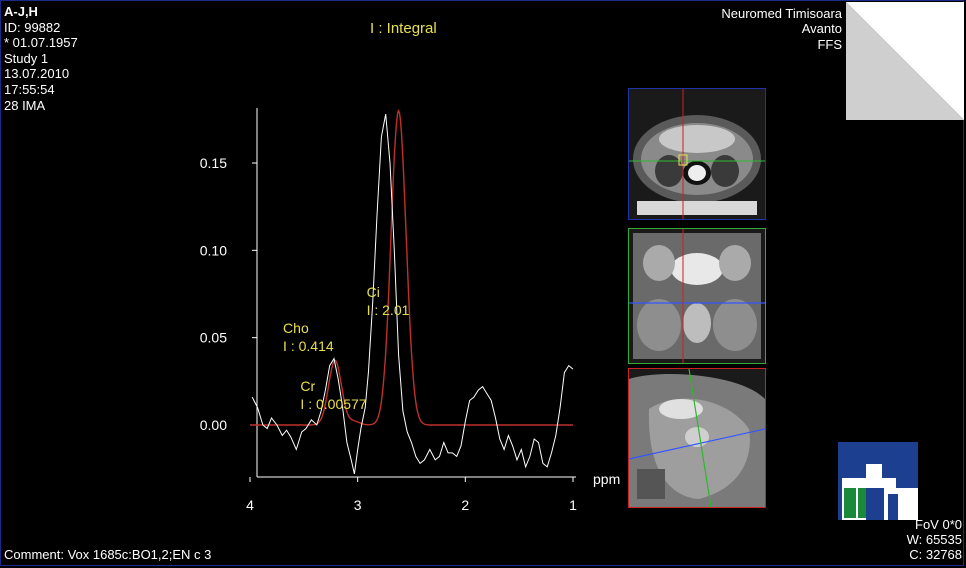 The width and height of the screenshot is (966, 568). I want to click on peak-integral-label: I : 0.00577, so click(333, 404).